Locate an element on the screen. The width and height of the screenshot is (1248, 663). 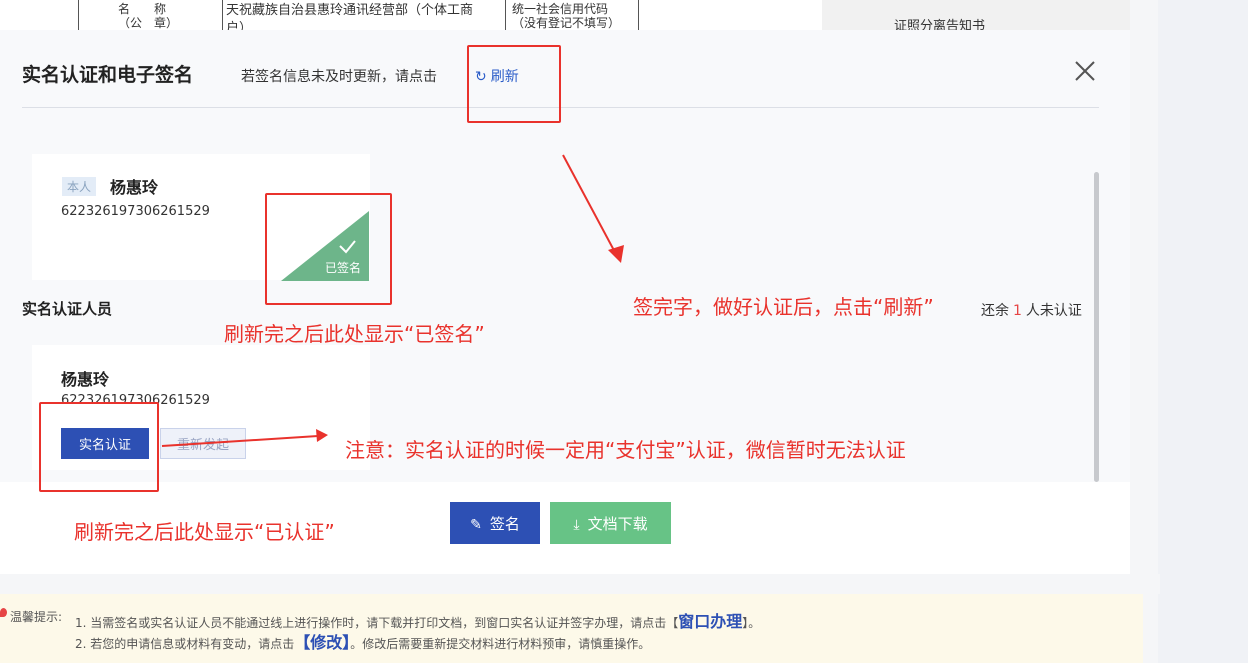
scrollbar is located at coordinates (1096, 327).